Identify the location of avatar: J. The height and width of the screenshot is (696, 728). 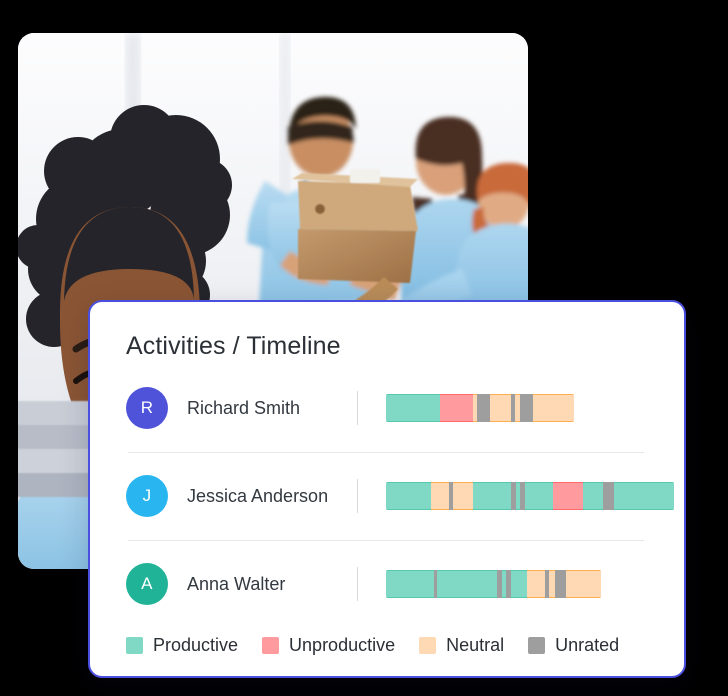
(147, 496).